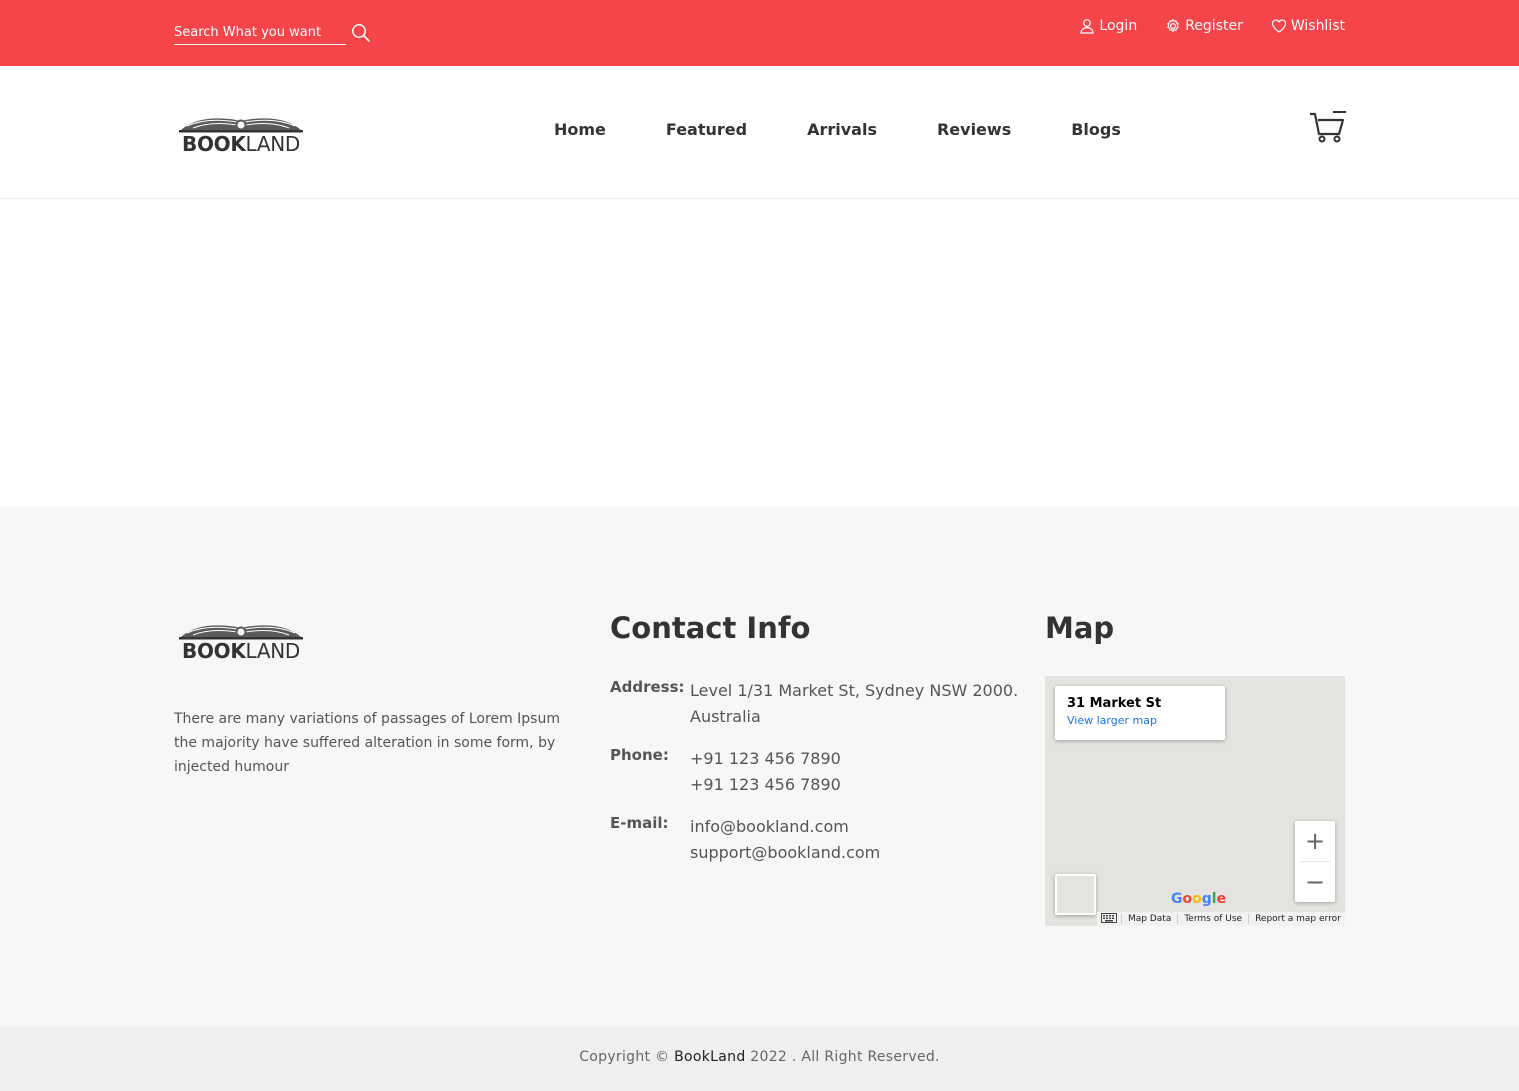 This screenshot has width=1519, height=1091. Describe the element at coordinates (1315, 841) in the screenshot. I see `zoom-in-button: +` at that location.